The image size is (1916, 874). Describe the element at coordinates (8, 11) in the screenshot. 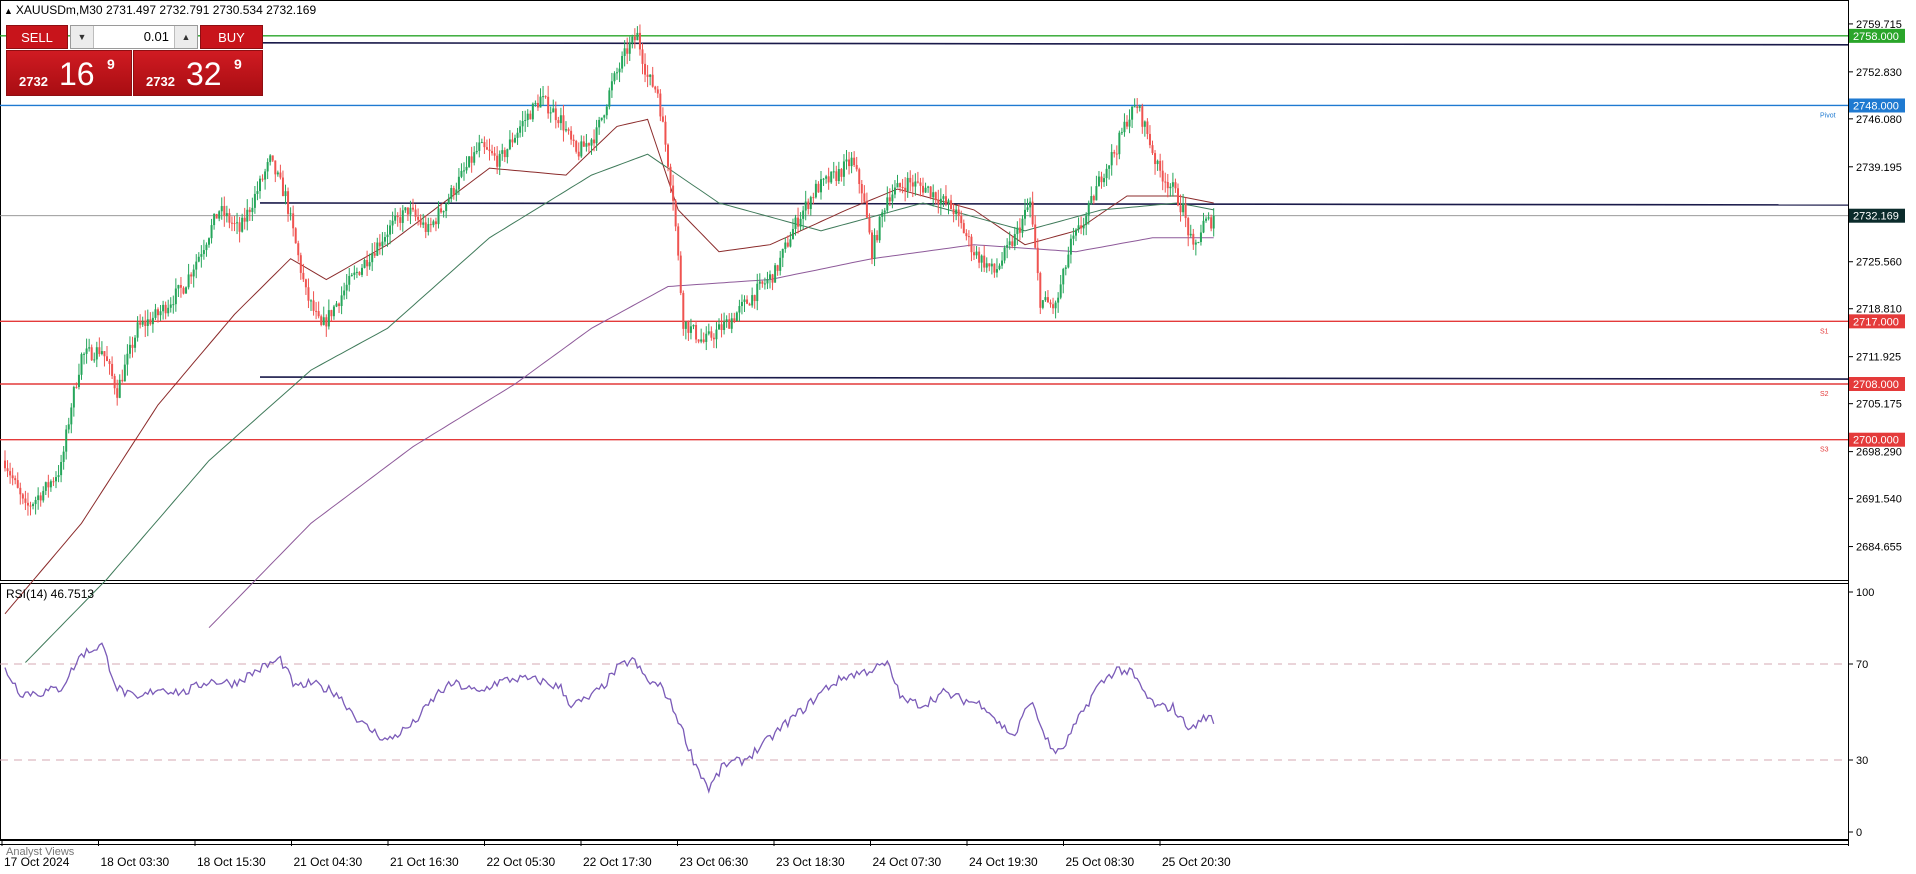

I see `collapse-triangle-icon: ▲` at that location.